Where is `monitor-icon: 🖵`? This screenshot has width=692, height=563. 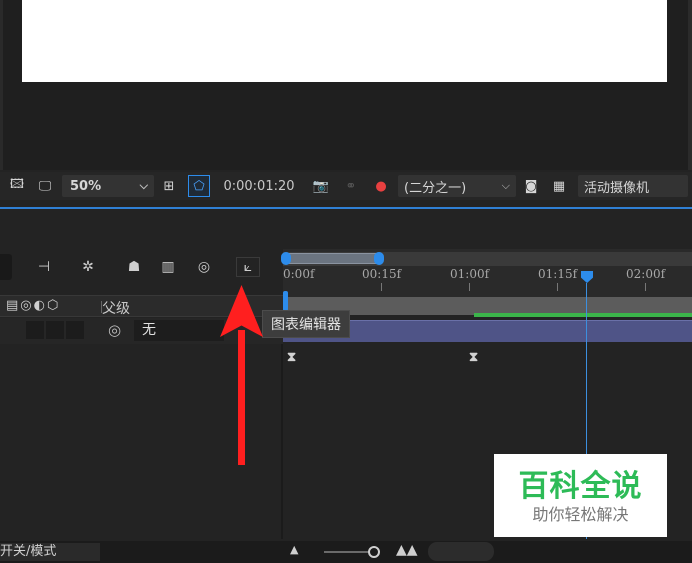 monitor-icon: 🖵 is located at coordinates (45, 186).